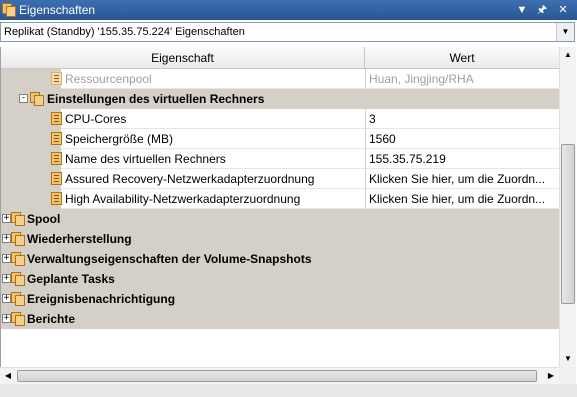 The height and width of the screenshot is (397, 577). I want to click on horizontal-scrollbar: ◀ ▶, so click(279, 375).